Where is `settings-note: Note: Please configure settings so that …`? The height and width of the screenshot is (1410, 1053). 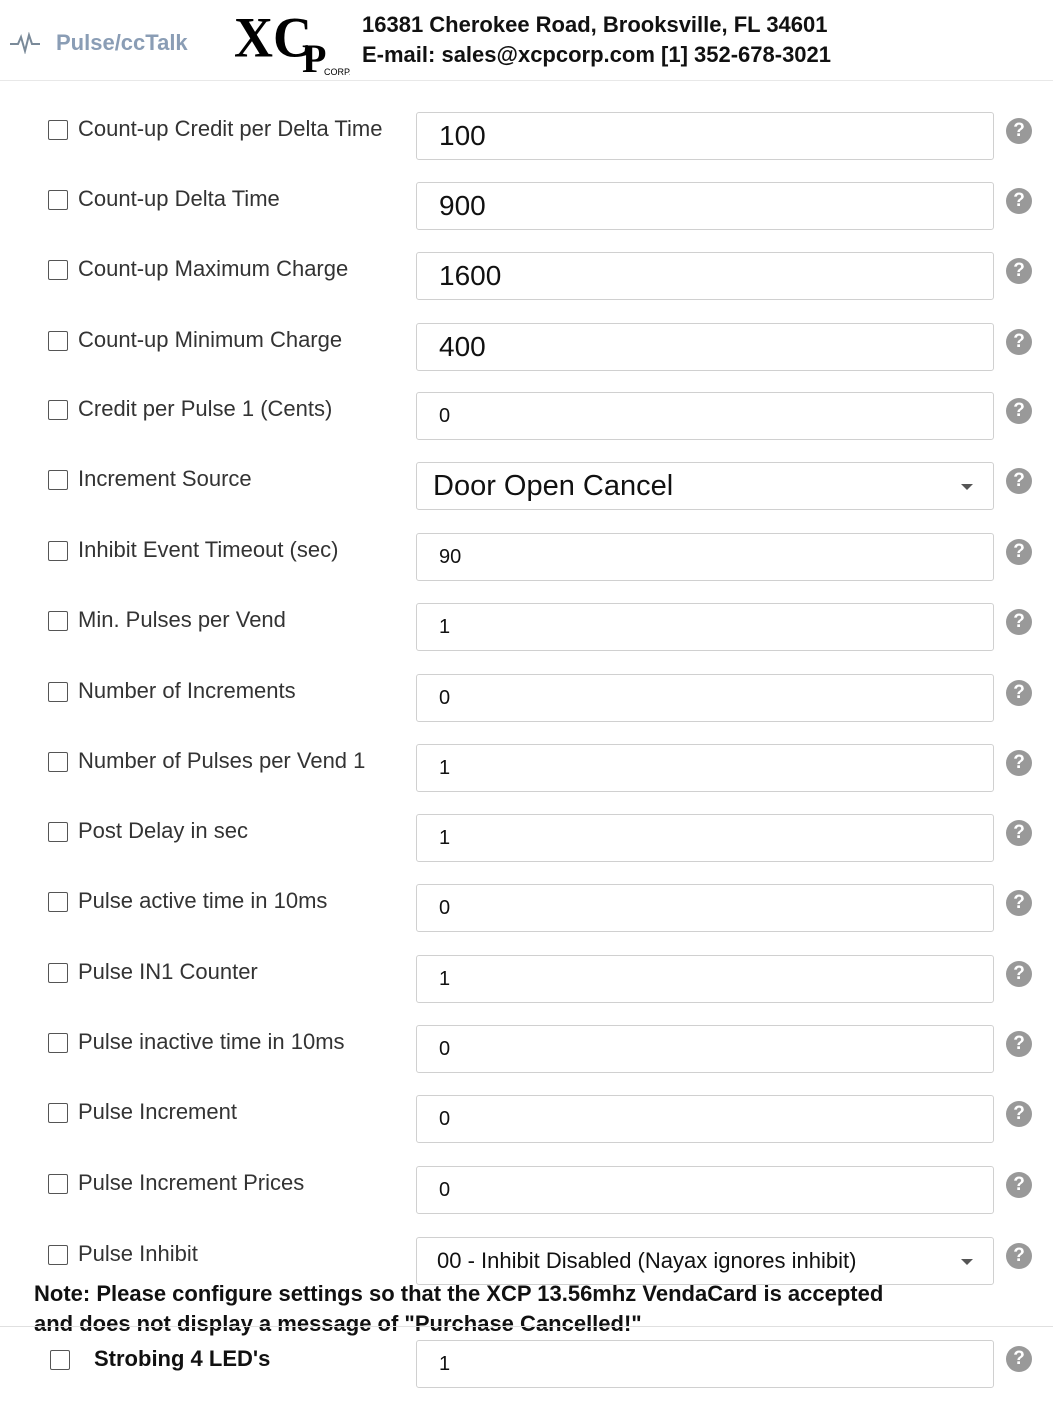
settings-note: Note: Please configure settings so that … is located at coordinates (534, 1309).